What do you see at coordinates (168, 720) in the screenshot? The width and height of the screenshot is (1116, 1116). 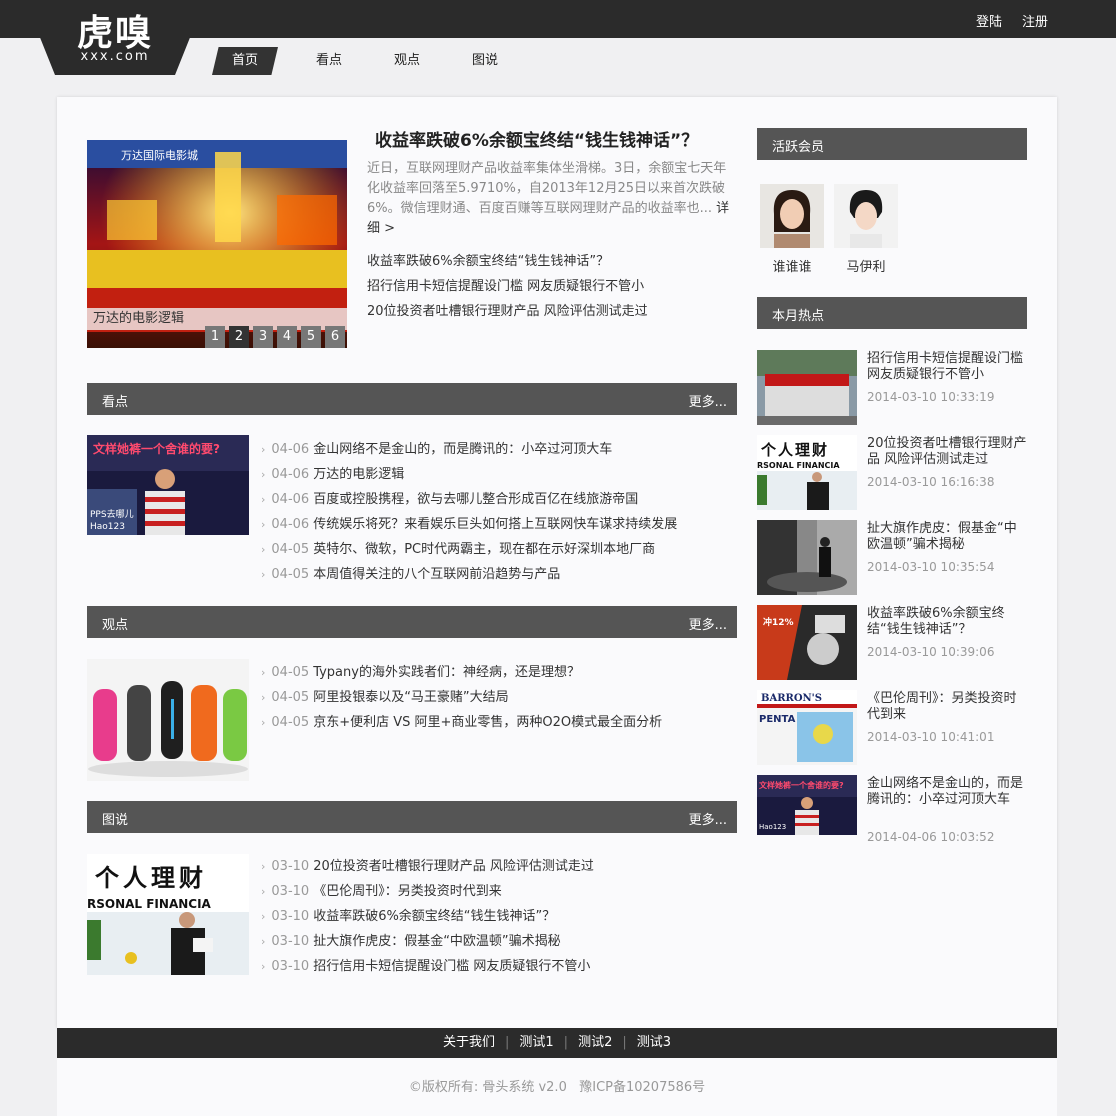 I see `section-thumbnail-guandian` at bounding box center [168, 720].